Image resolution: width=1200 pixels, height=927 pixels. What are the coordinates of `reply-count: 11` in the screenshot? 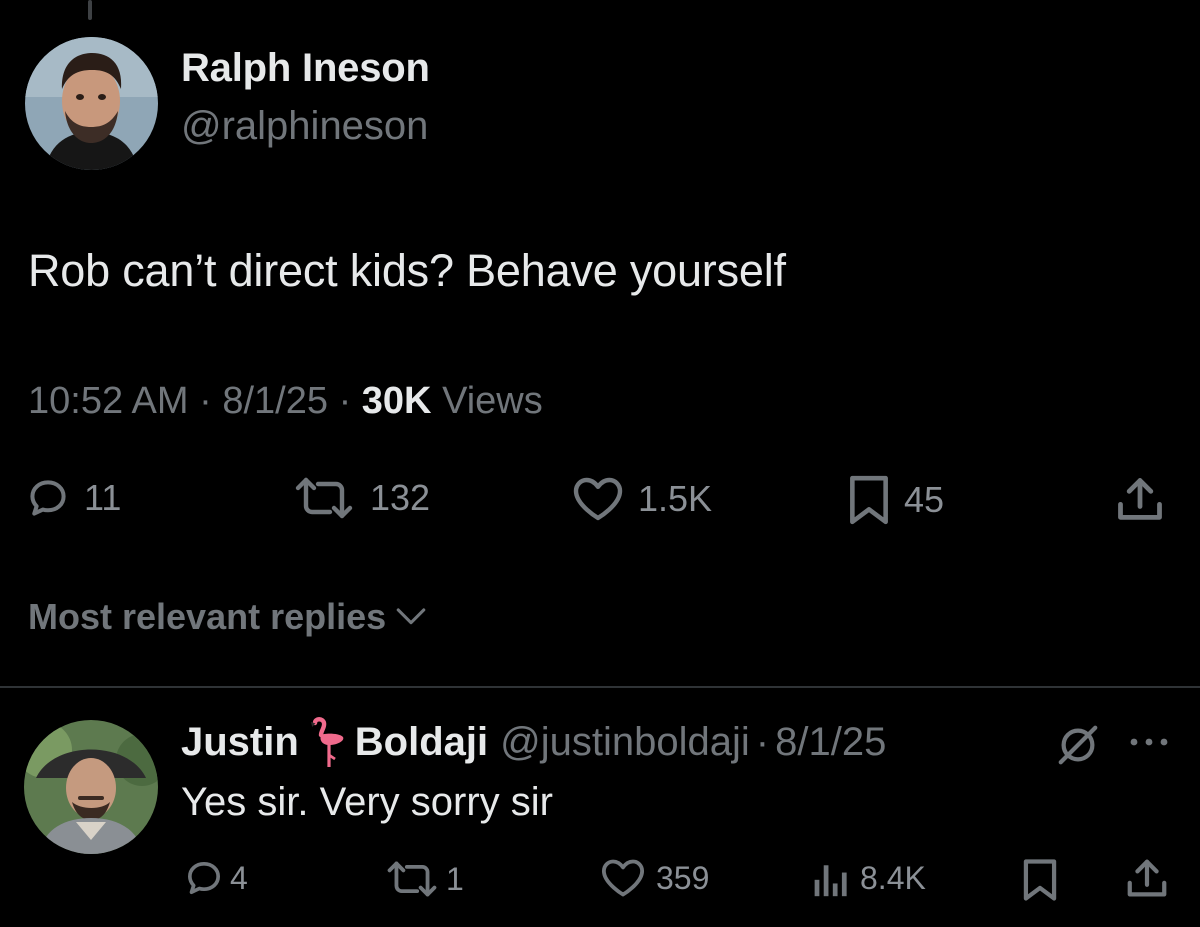 It's located at (103, 497).